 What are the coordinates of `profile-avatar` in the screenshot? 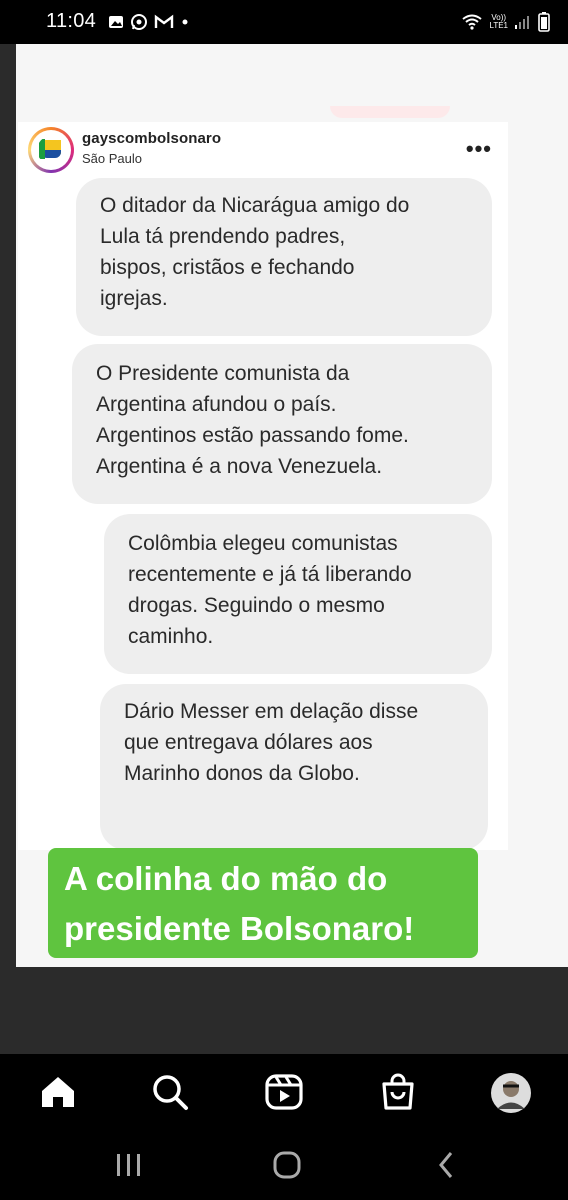 It's located at (511, 1093).